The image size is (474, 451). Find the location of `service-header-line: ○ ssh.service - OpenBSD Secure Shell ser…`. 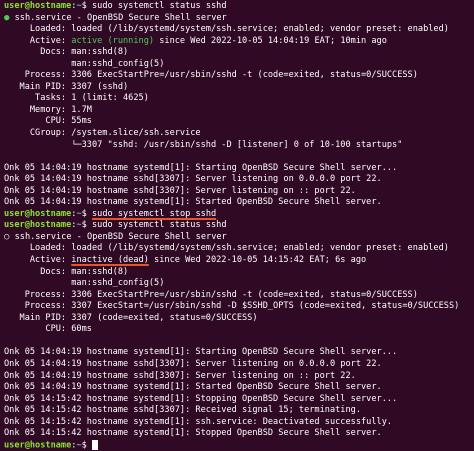

service-header-line: ○ ssh.service - OpenBSD Secure Shell ser… is located at coordinates (237, 238).